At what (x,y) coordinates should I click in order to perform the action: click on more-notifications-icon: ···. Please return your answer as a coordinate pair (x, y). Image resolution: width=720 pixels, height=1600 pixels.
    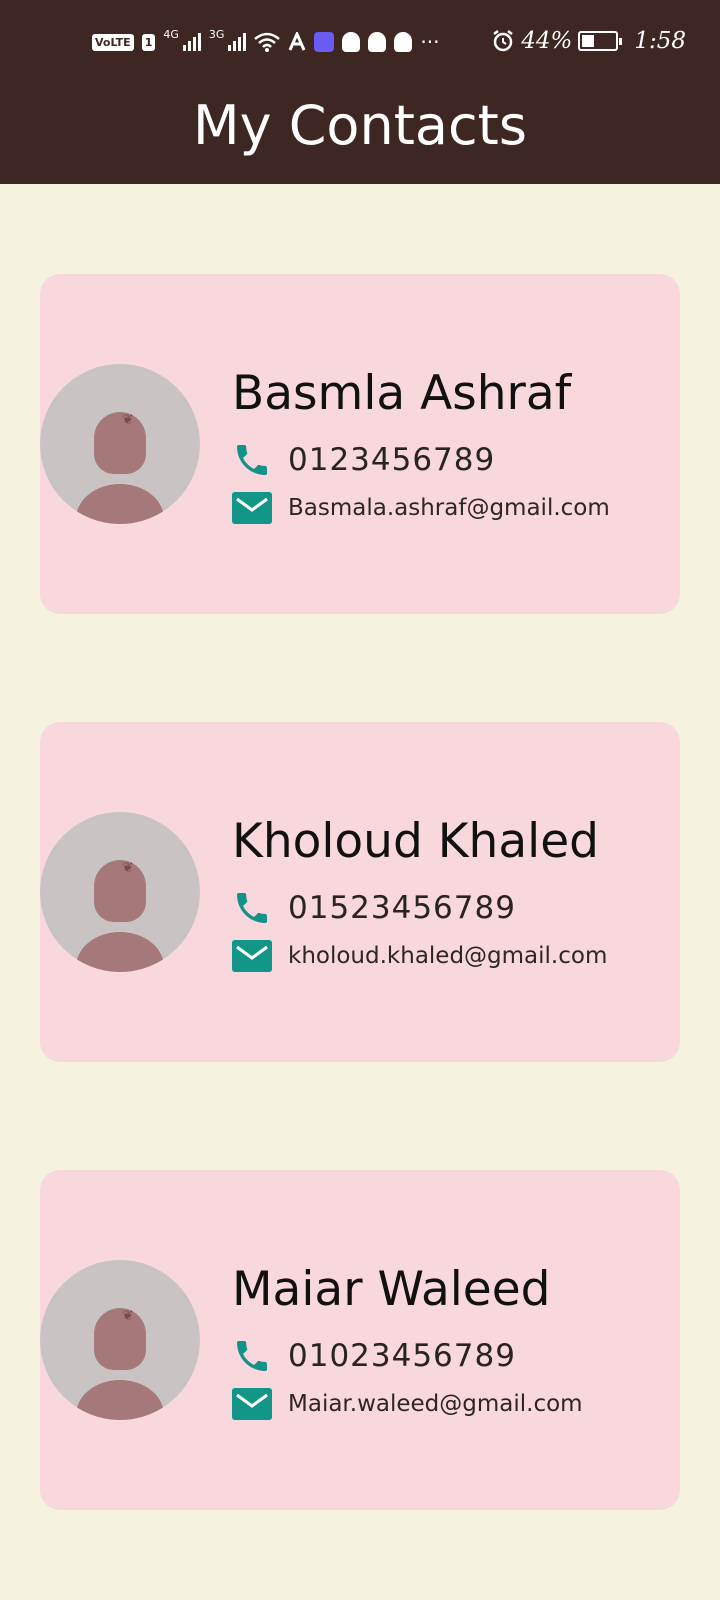
    Looking at the image, I should click on (430, 42).